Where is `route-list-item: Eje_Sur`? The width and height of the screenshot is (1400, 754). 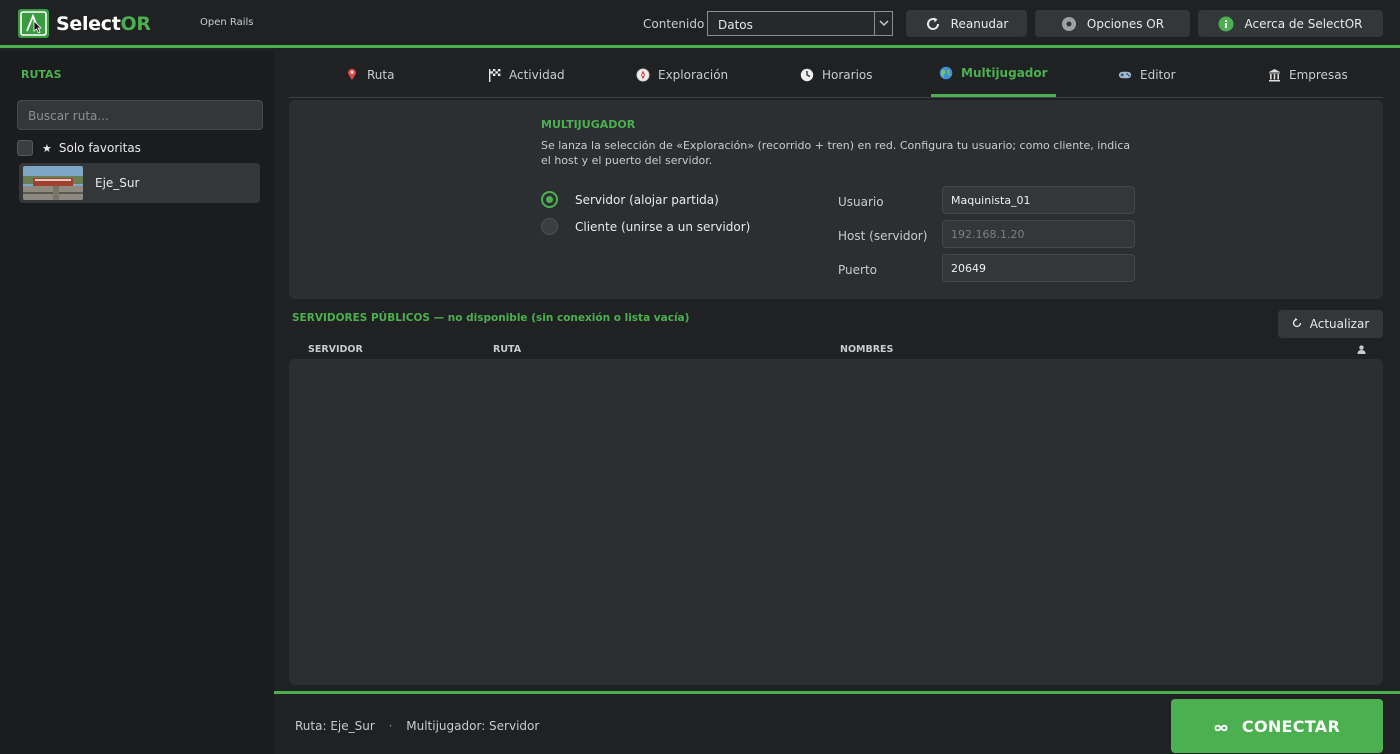 route-list-item: Eje_Sur is located at coordinates (139, 183).